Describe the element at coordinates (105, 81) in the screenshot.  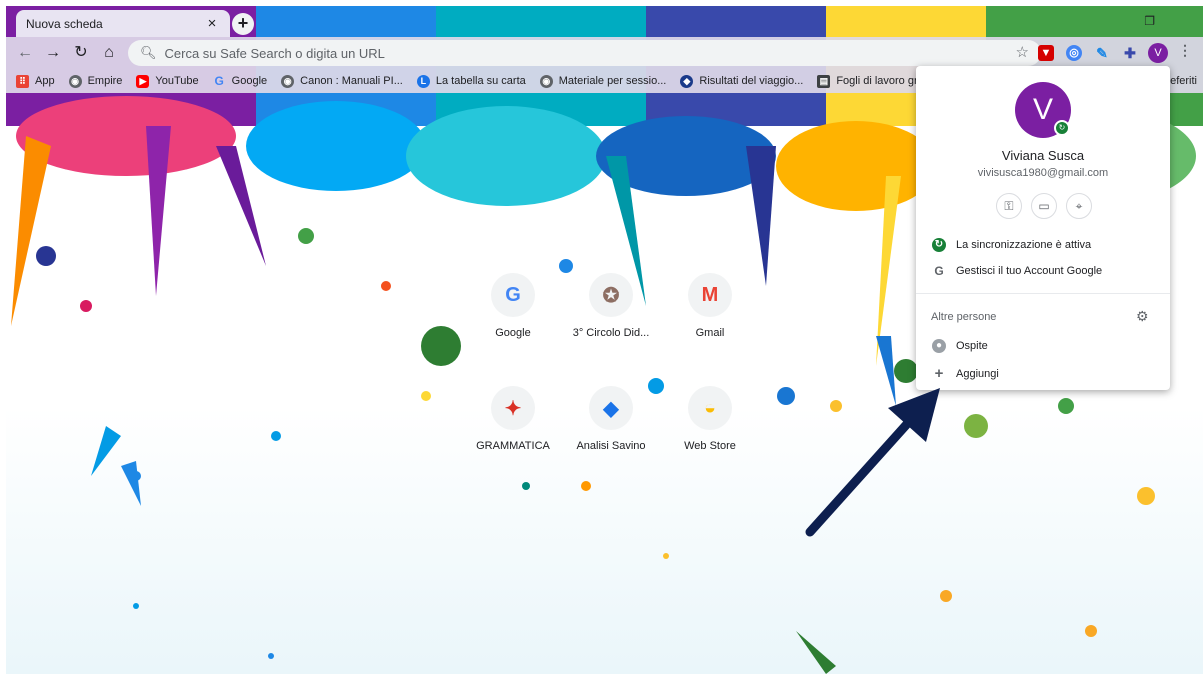
I see `bookmark-label: Empire` at that location.